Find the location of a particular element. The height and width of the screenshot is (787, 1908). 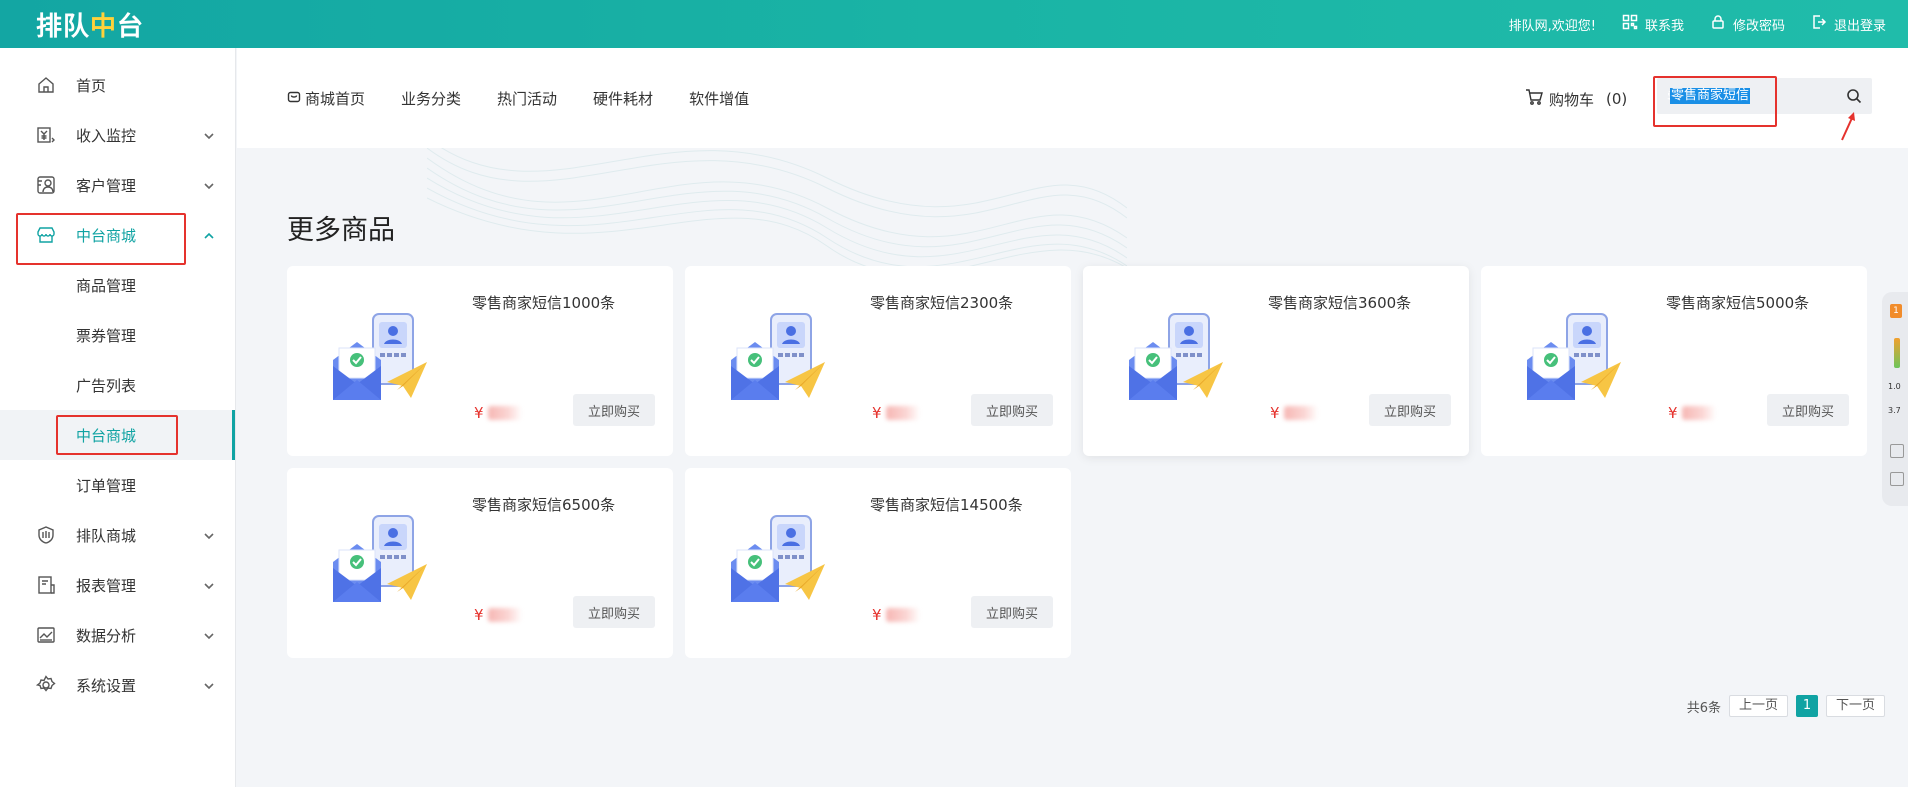

annotation-arrow is located at coordinates (1848, 126).